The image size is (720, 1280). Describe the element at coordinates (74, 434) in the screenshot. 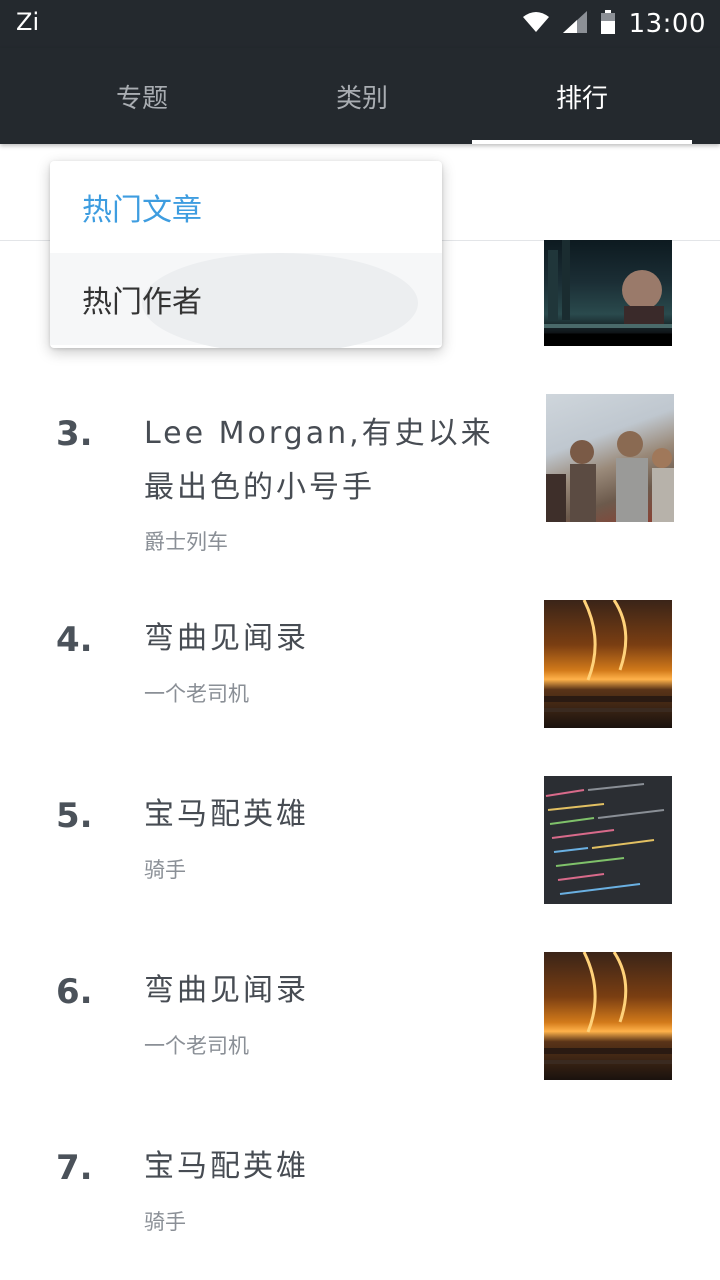

I see `rank-number: 3.` at that location.